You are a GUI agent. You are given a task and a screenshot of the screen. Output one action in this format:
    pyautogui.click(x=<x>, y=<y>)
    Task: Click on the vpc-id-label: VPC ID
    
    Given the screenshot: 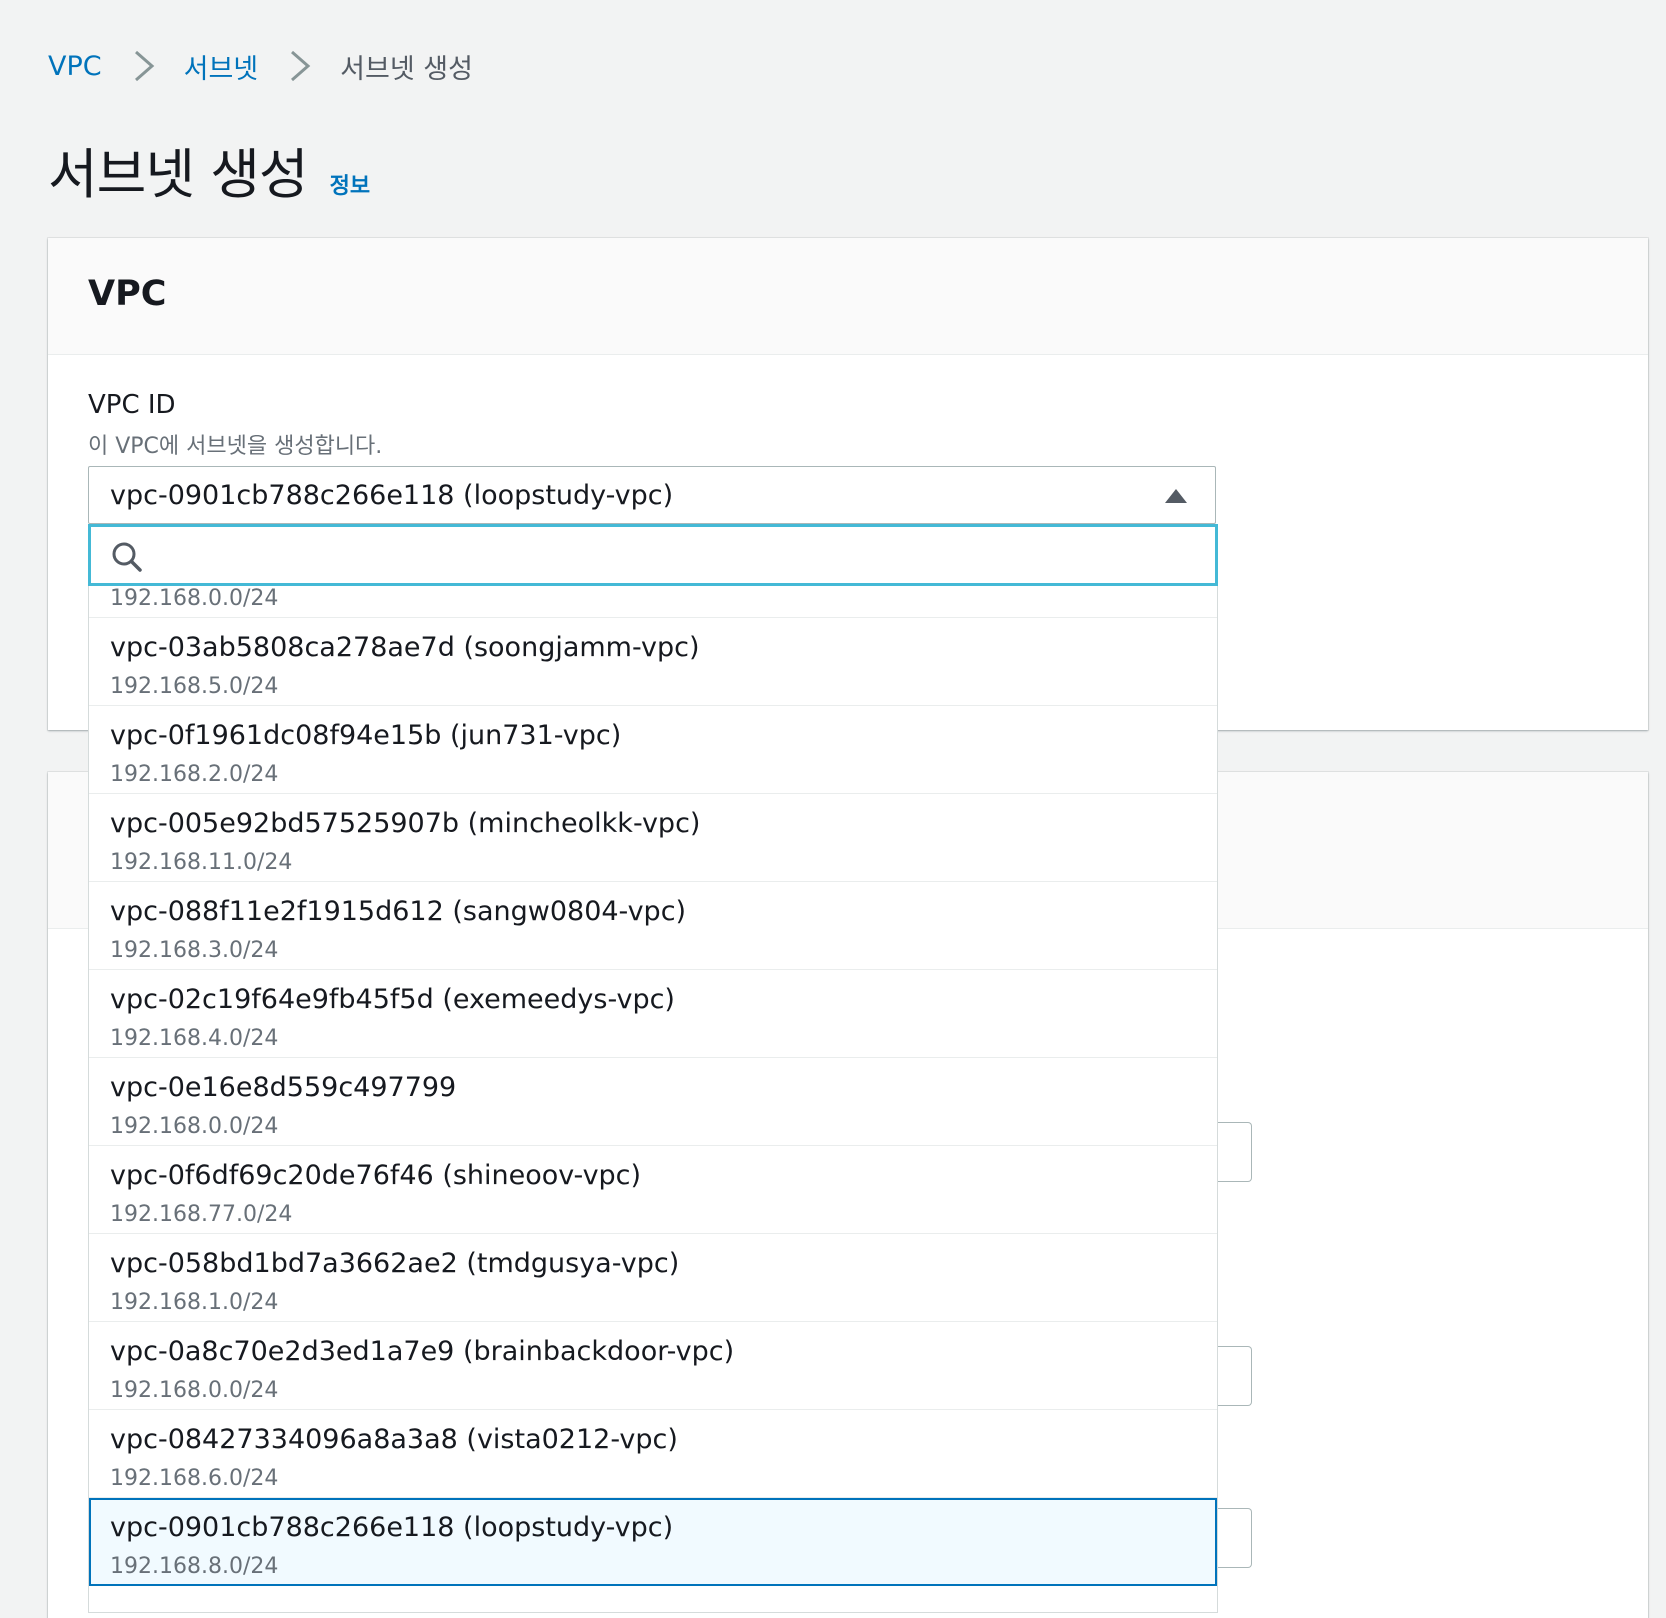 What is the action you would take?
    pyautogui.click(x=132, y=405)
    